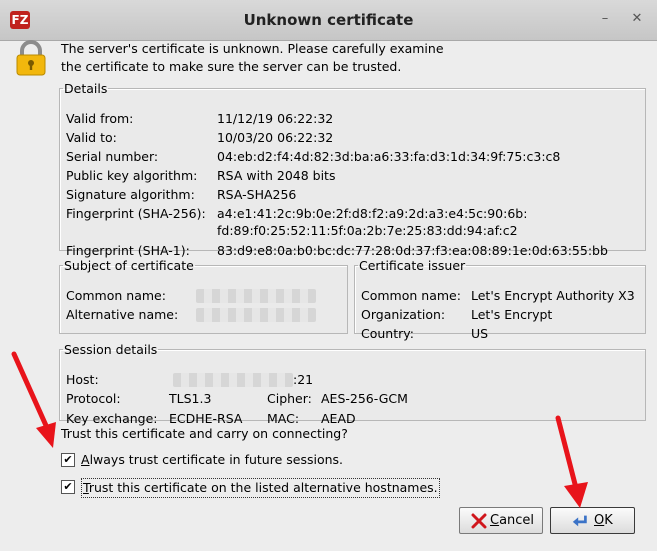  What do you see at coordinates (82, 379) in the screenshot?
I see `host-label: Host:` at bounding box center [82, 379].